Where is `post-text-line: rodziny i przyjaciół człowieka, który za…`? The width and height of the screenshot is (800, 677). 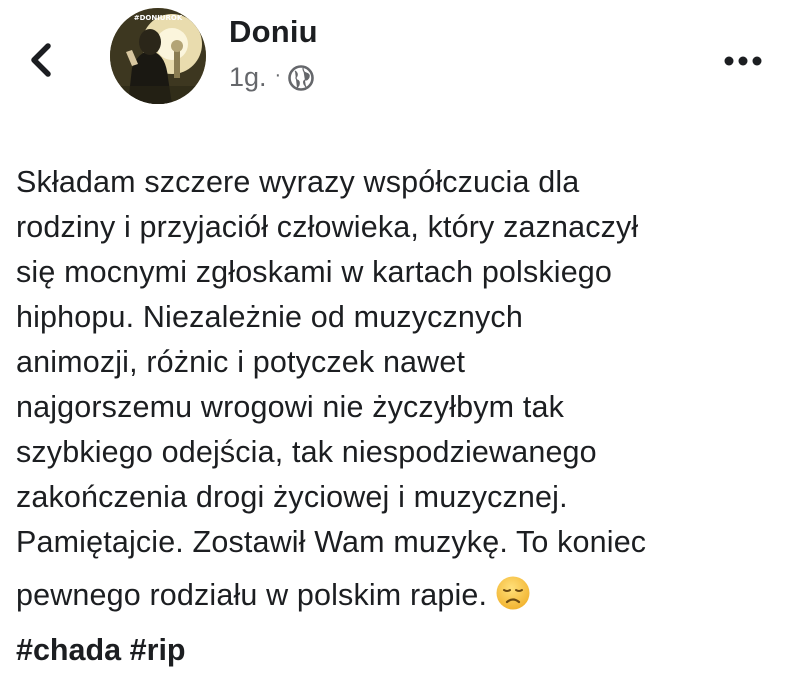
post-text-line: rodziny i przyjaciół człowieka, który za… is located at coordinates (327, 227).